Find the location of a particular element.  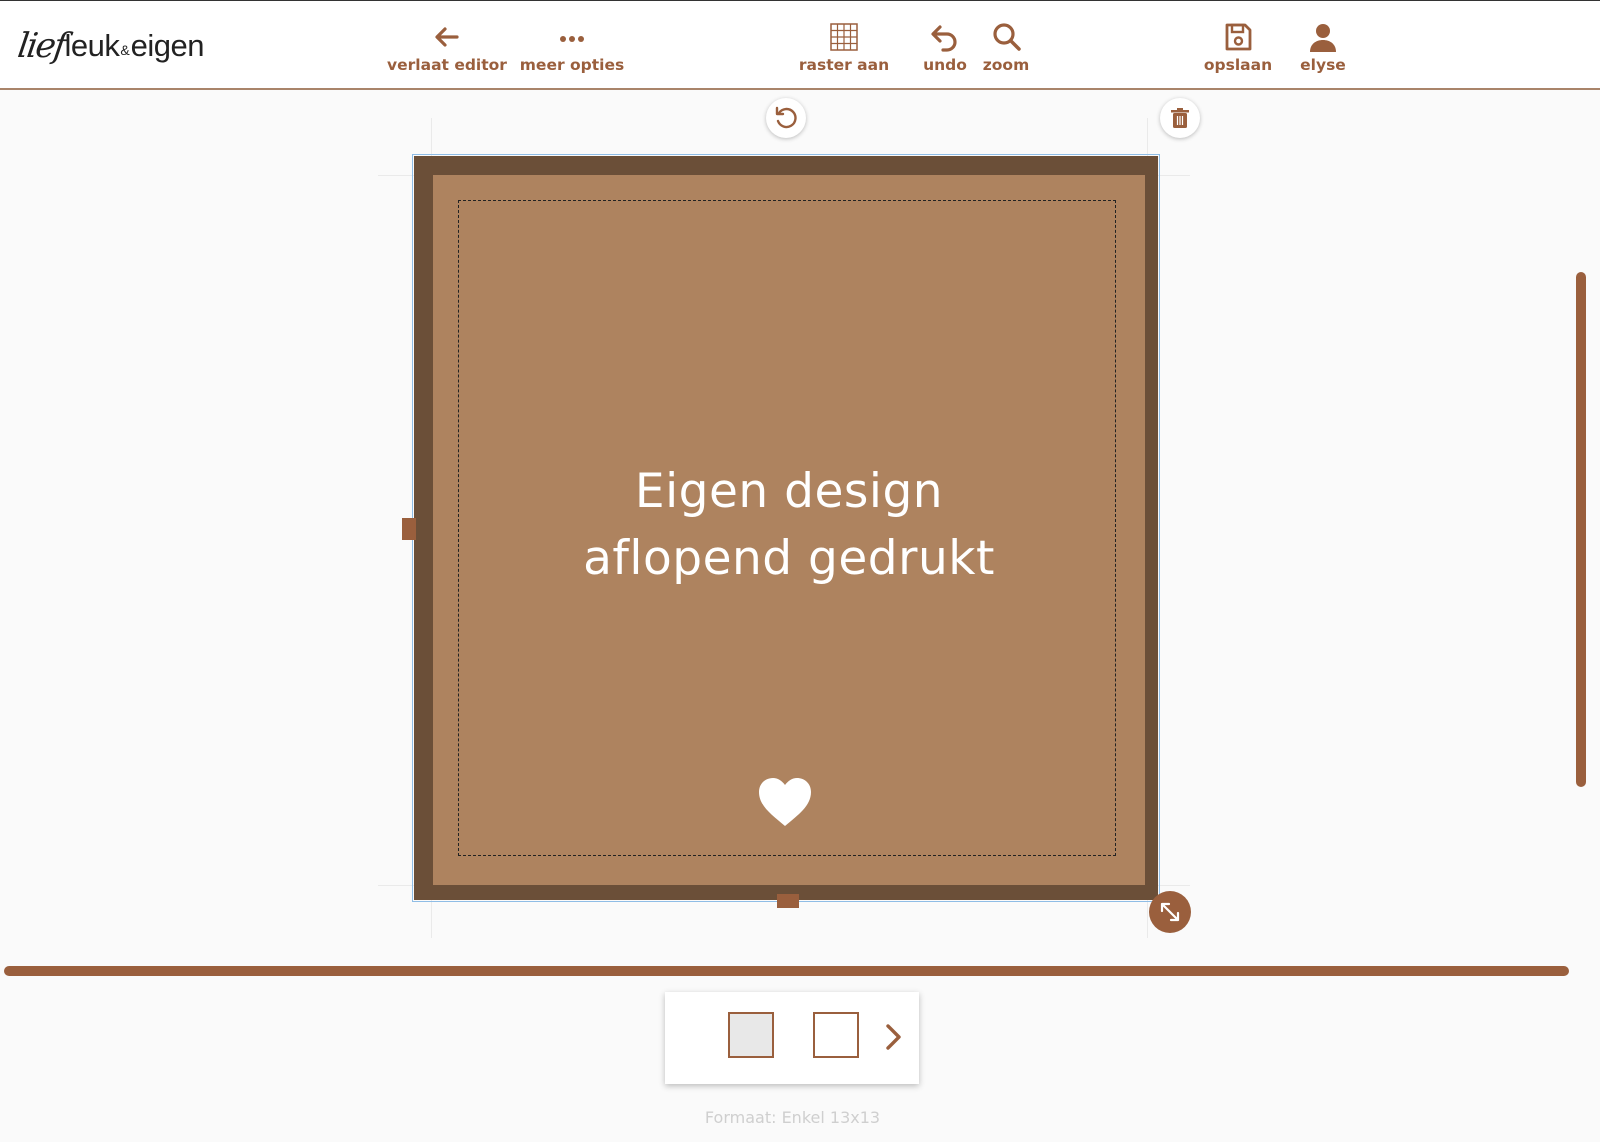

grid-icon is located at coordinates (844, 37).